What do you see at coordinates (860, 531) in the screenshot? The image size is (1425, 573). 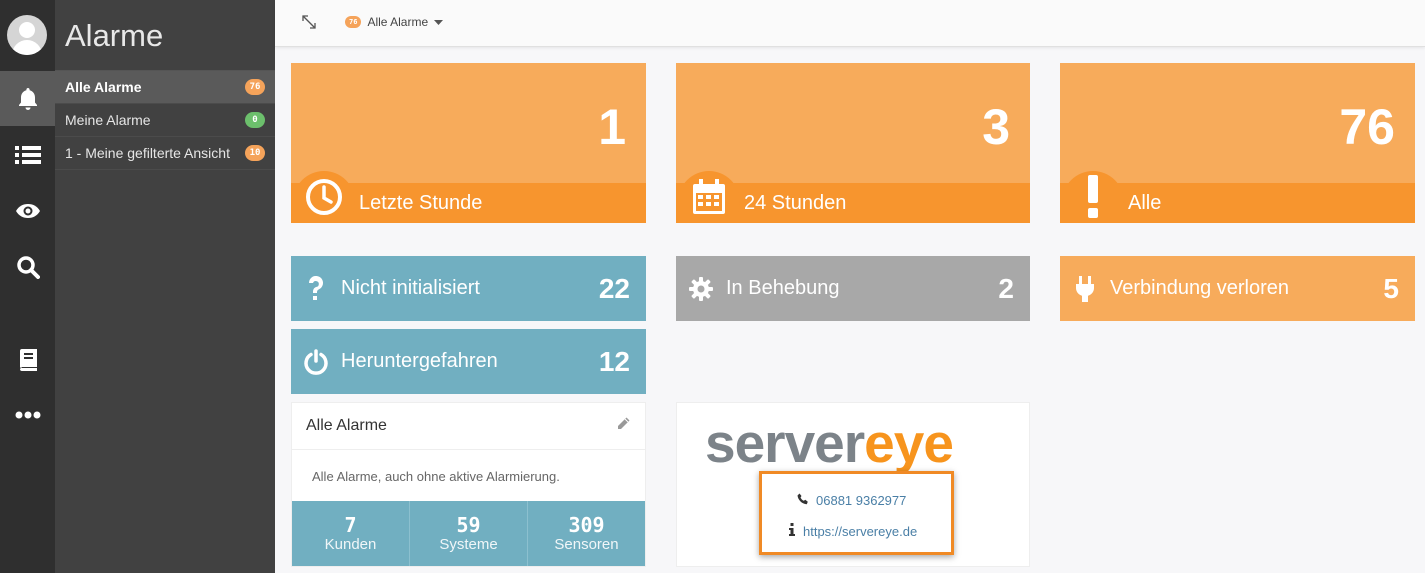 I see `website-link: https://servereye.de` at bounding box center [860, 531].